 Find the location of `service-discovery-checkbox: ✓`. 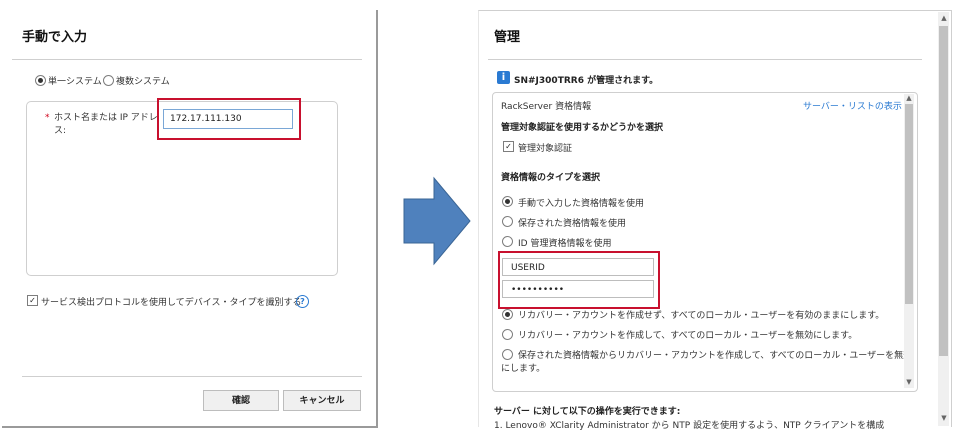

service-discovery-checkbox: ✓ is located at coordinates (32, 300).